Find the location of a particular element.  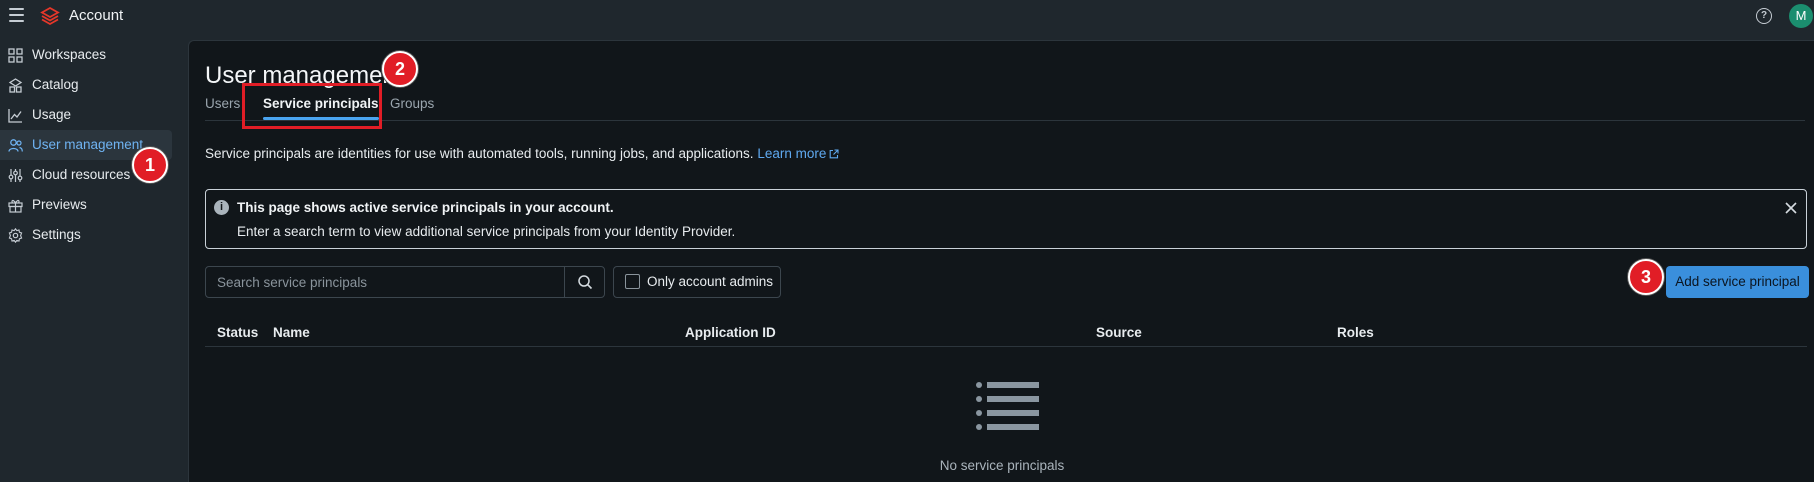

avatar: M is located at coordinates (1801, 16).